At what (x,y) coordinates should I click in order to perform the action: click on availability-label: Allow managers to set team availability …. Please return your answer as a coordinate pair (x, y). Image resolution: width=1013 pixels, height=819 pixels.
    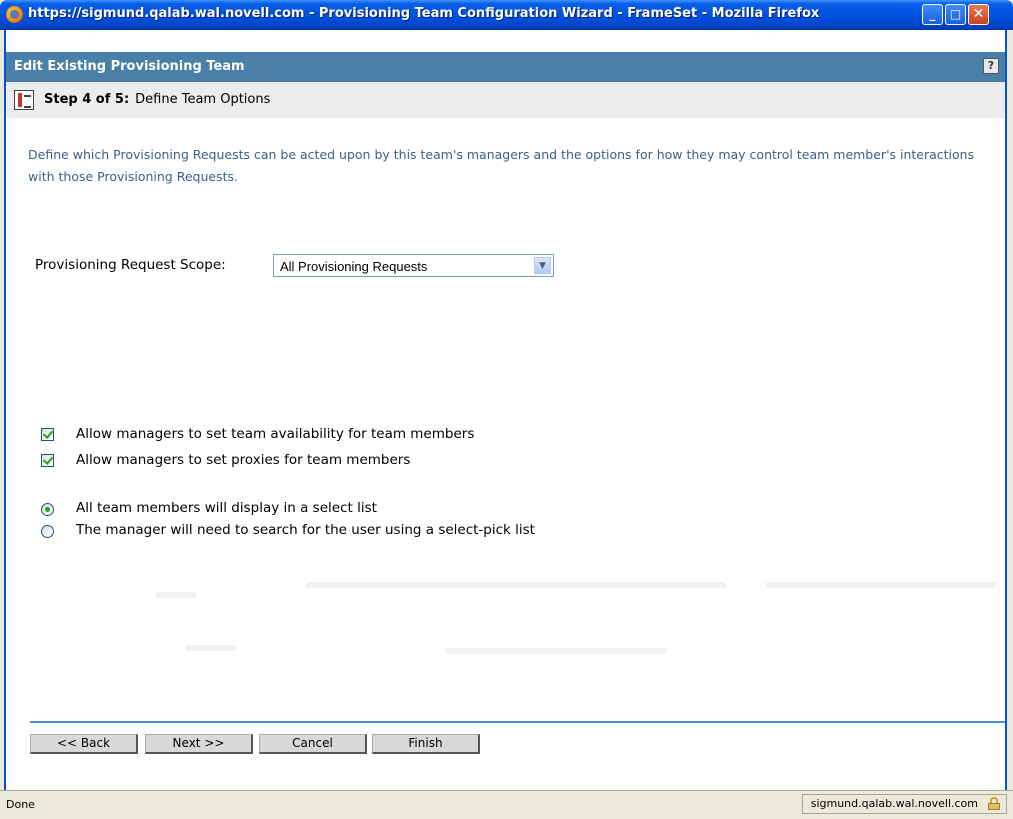
    Looking at the image, I should click on (275, 434).